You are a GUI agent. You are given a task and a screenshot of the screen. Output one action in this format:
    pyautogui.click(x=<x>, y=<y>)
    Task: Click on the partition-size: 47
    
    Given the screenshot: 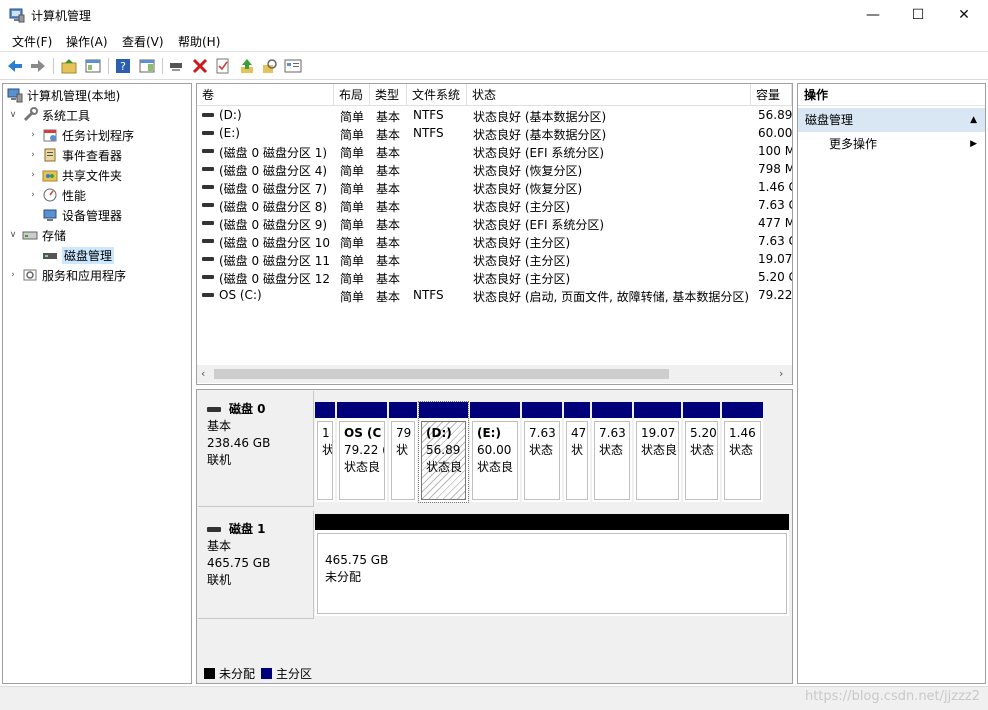 What is the action you would take?
    pyautogui.click(x=579, y=433)
    